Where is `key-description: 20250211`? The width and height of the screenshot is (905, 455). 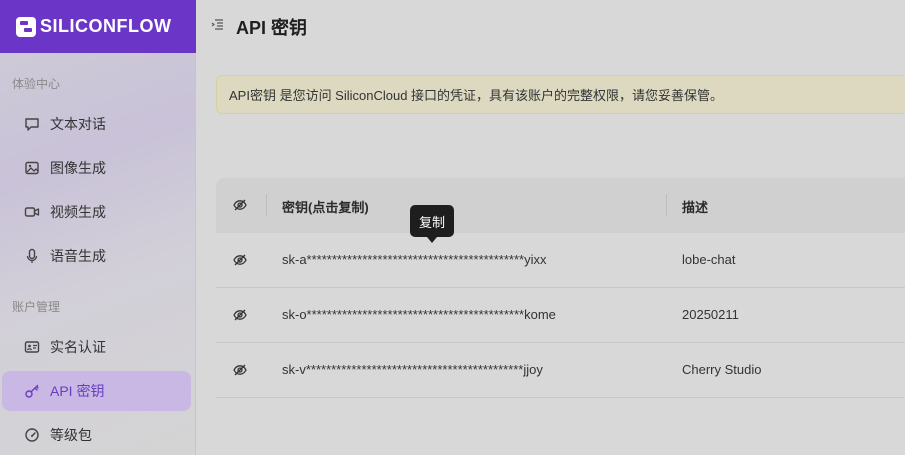 key-description: 20250211 is located at coordinates (710, 314).